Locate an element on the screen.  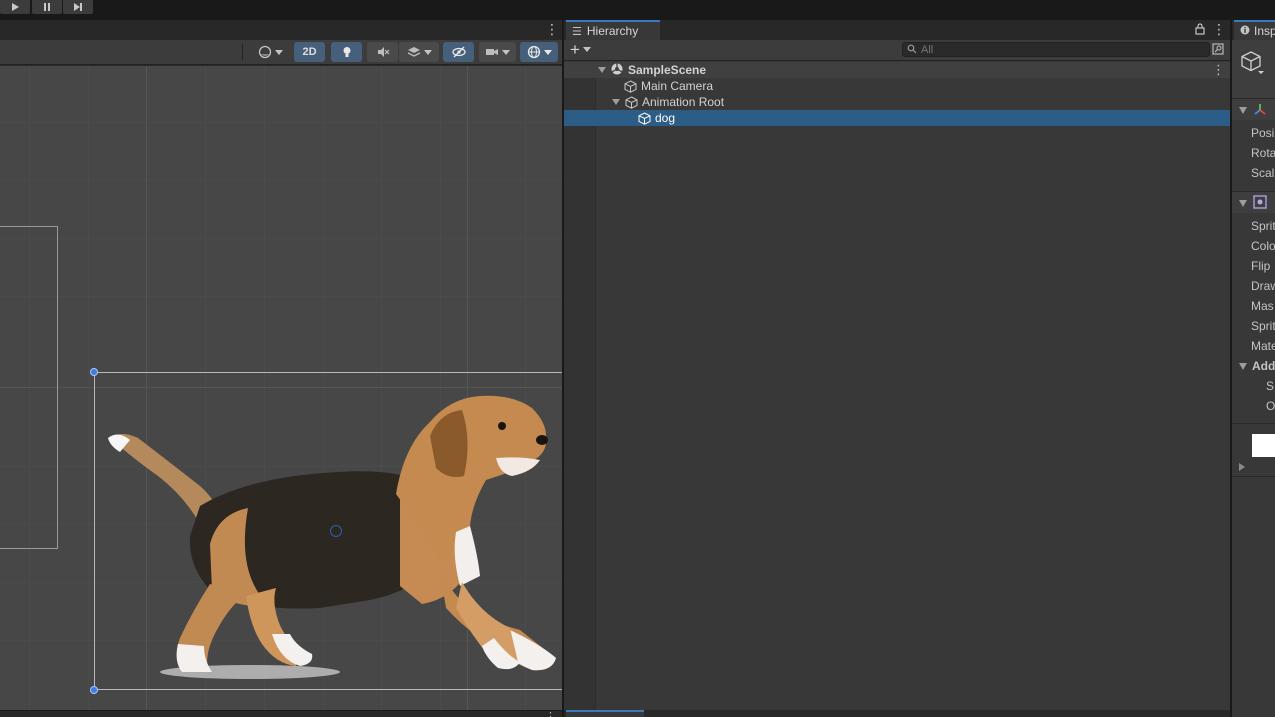
hierarchy-gutter is located at coordinates (580, 386).